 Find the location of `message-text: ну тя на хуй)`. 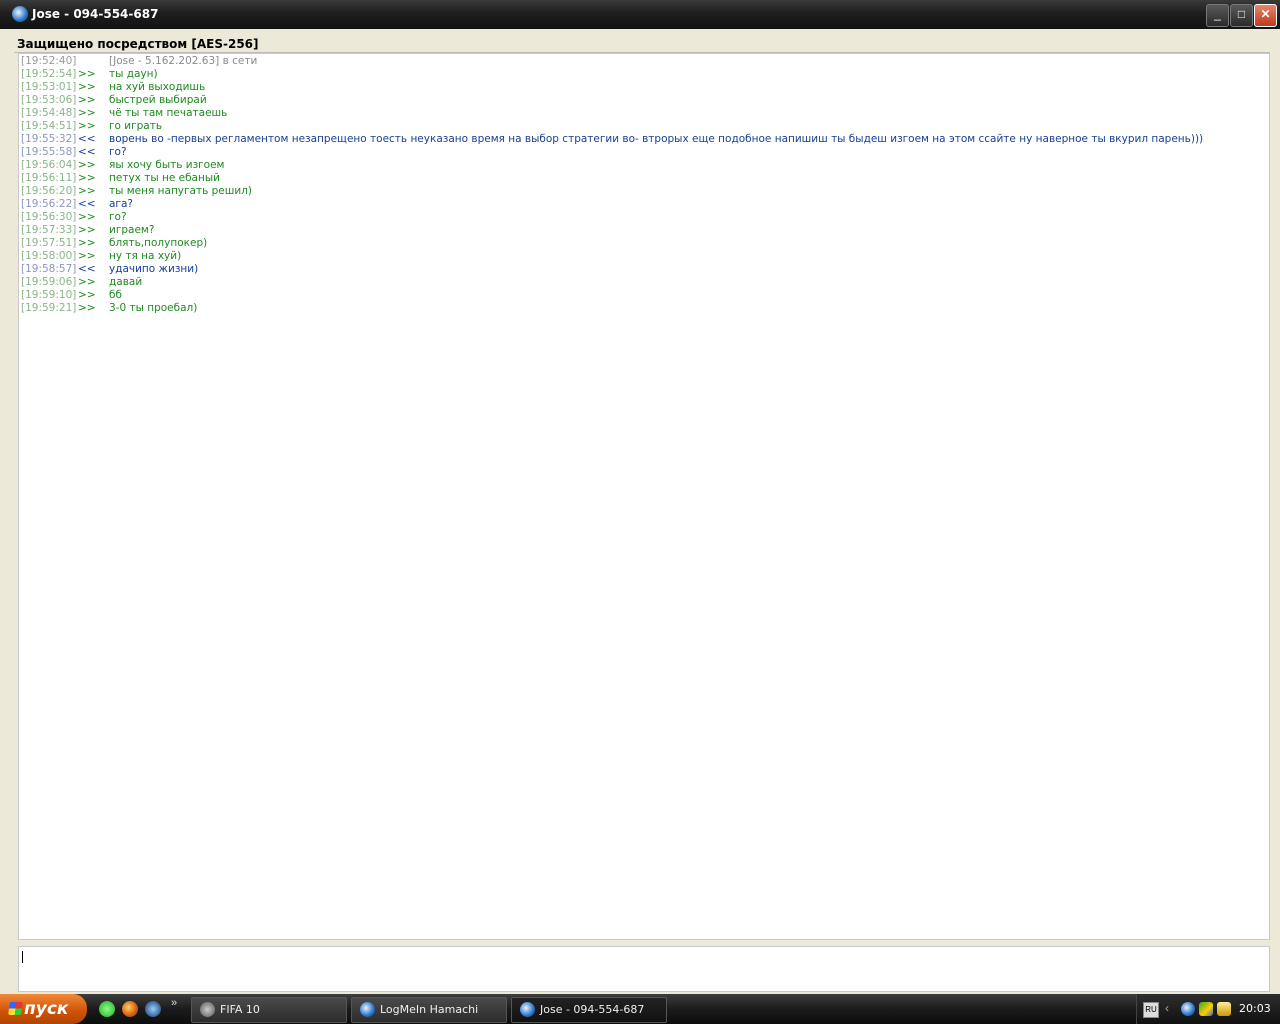

message-text: ну тя на хуй) is located at coordinates (145, 256).